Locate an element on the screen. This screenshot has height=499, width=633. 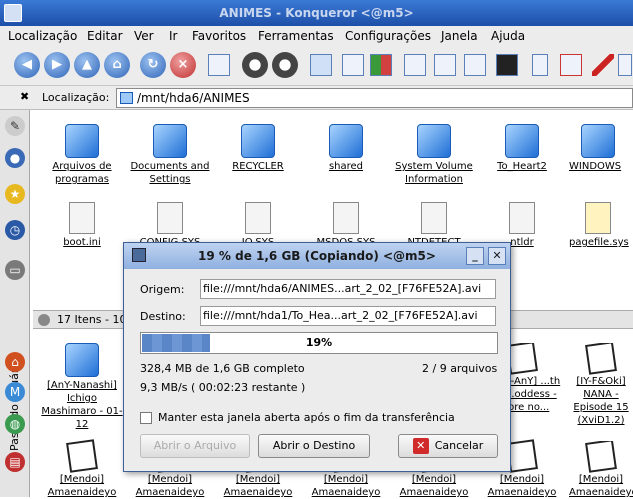
file-item: pagefile.sys is located at coordinates (601, 225).